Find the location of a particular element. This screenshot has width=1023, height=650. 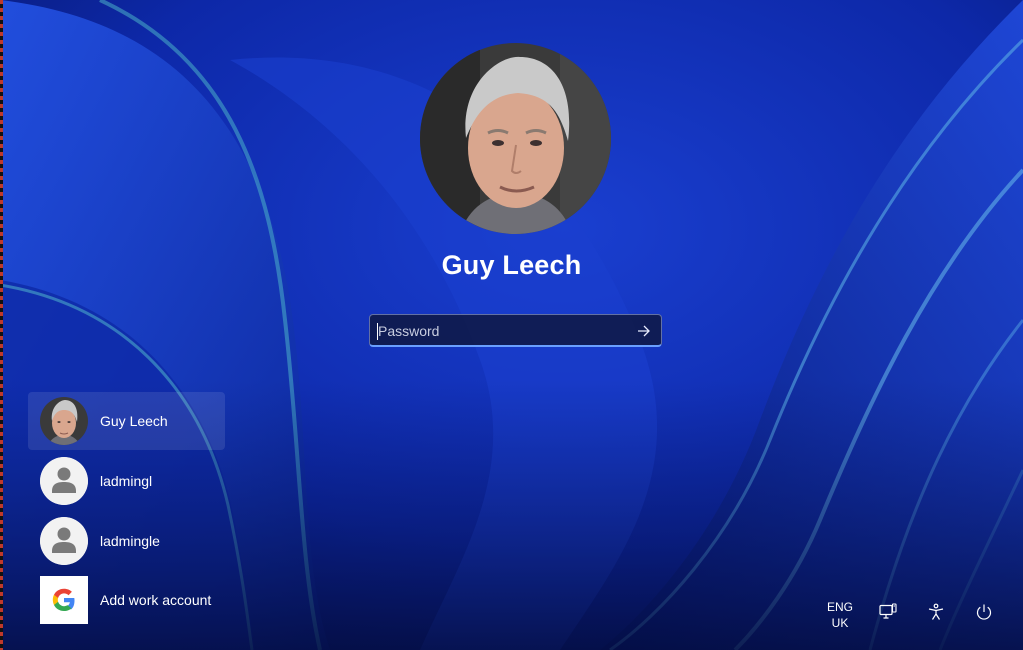

network-icon is located at coordinates (888, 611).